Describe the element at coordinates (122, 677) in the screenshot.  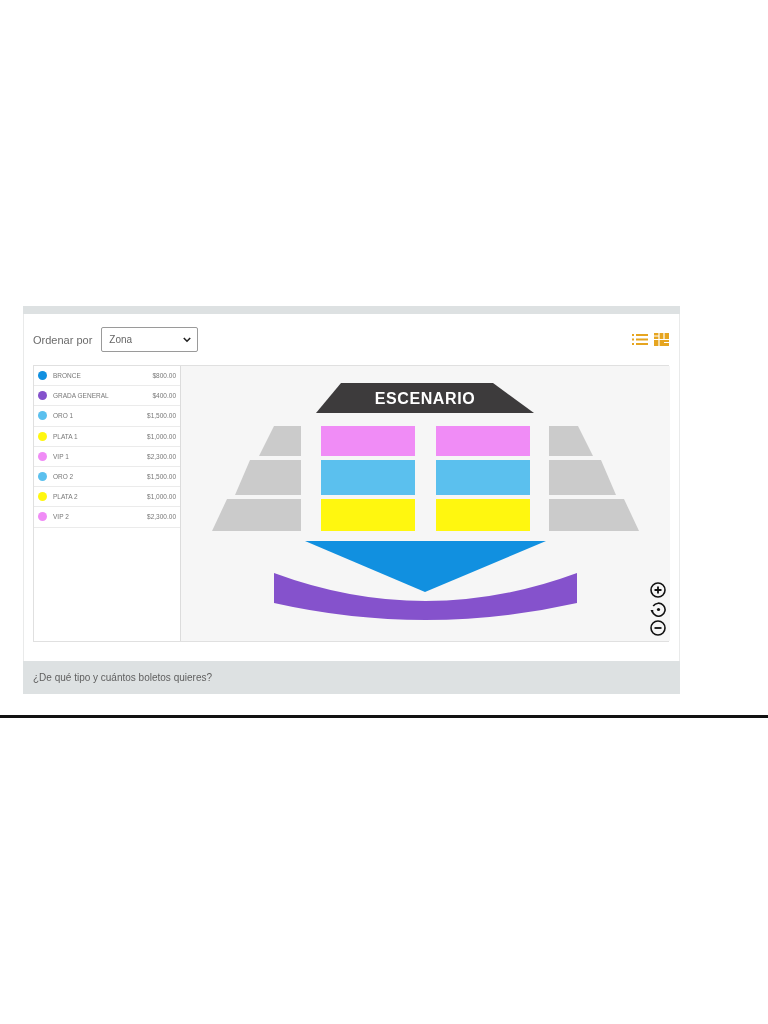
I see `ticket-question: ¿De qué tipo y cuántos boletos quieres?` at that location.